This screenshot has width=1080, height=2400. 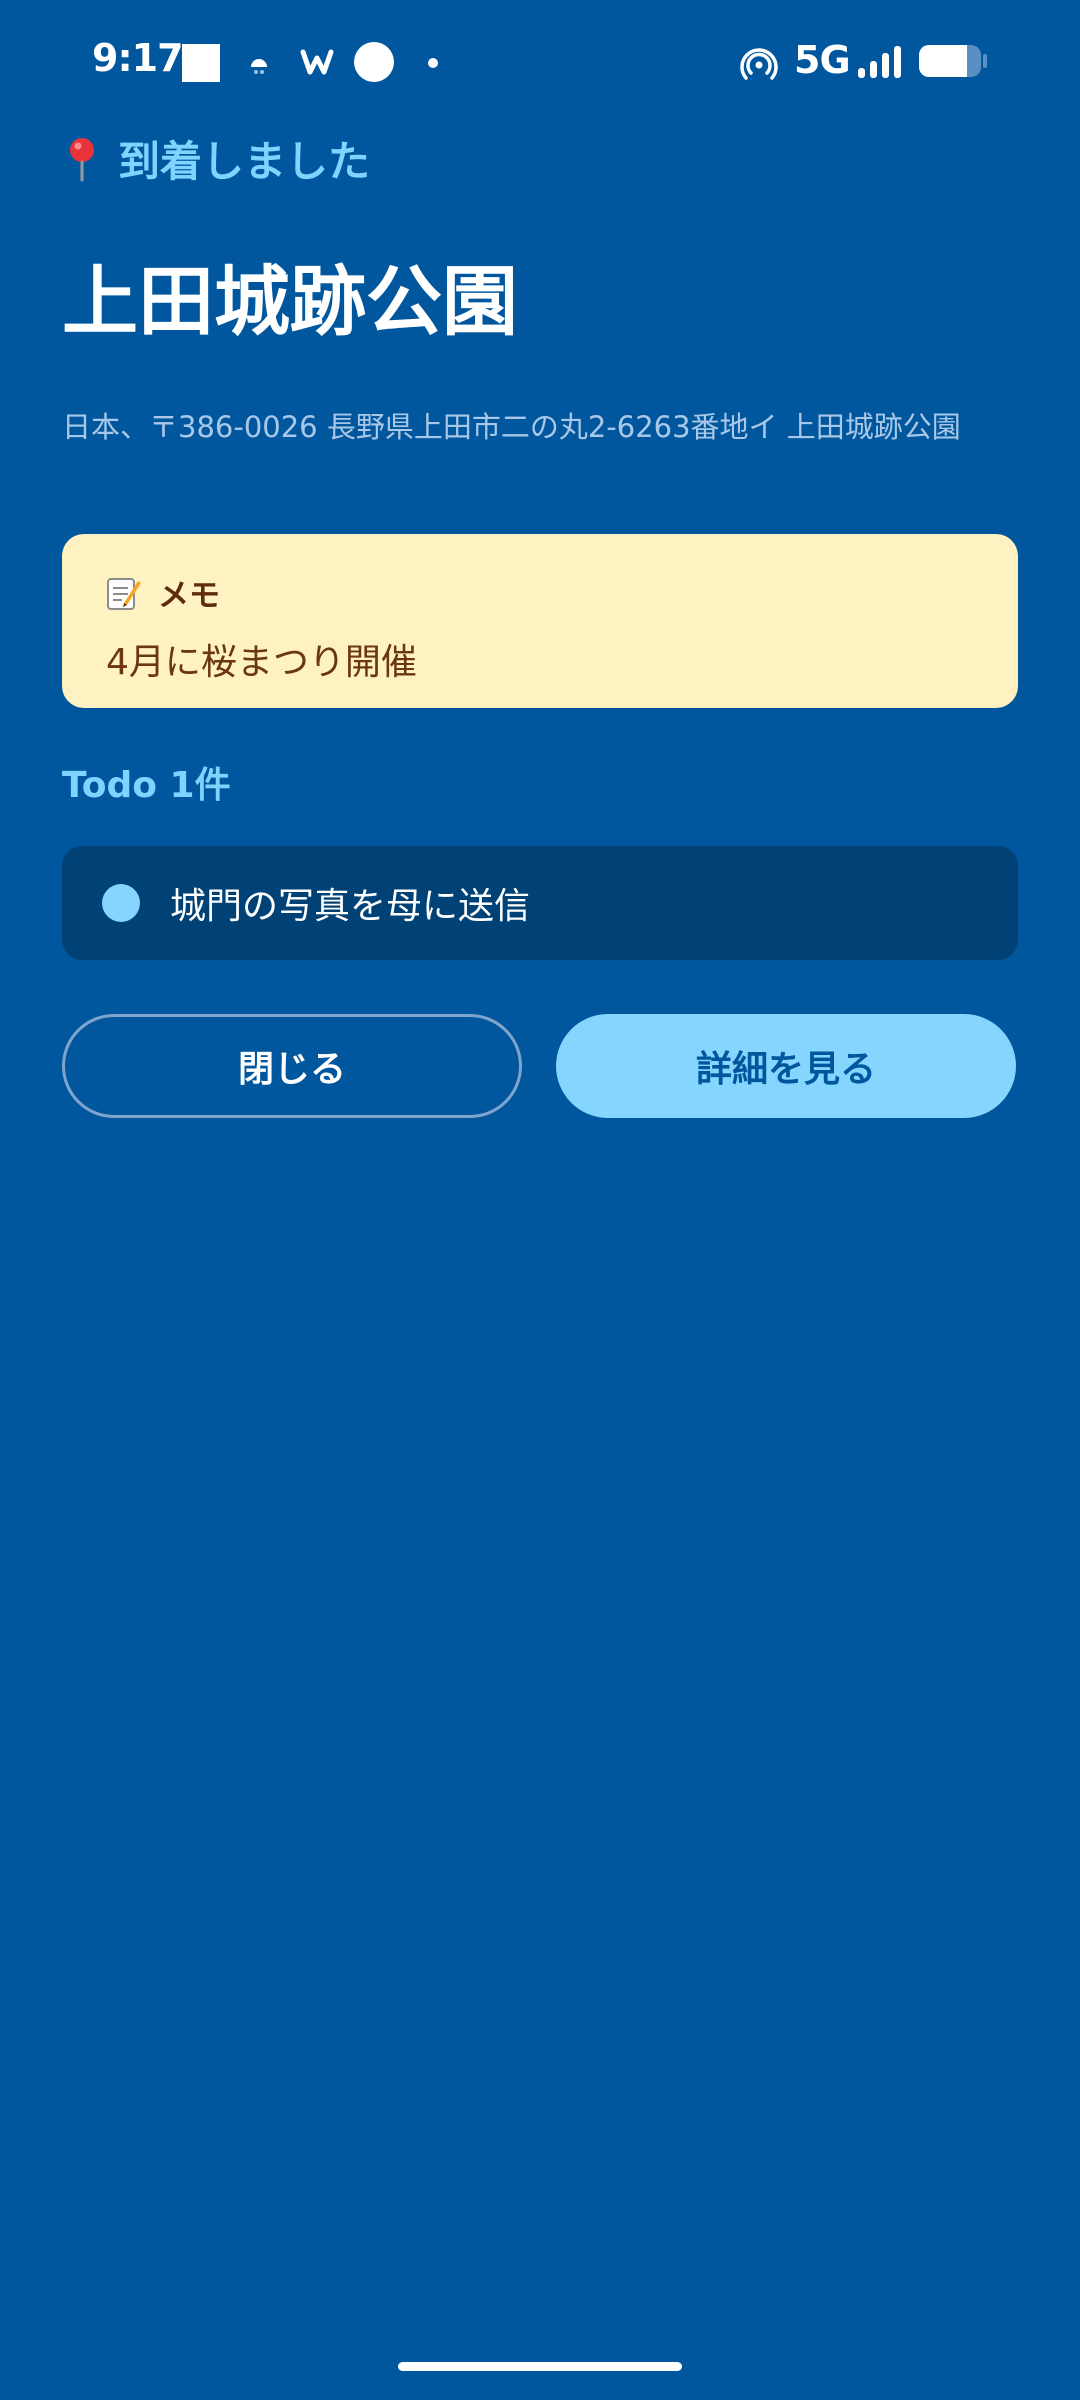 I want to click on memo-text: 4月に桜まつり開催, so click(x=261, y=662).